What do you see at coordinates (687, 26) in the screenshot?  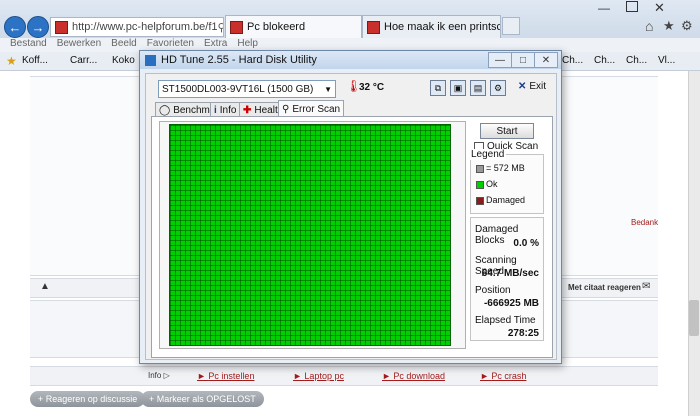 I see `settings-gear-icon: ⚙` at bounding box center [687, 26].